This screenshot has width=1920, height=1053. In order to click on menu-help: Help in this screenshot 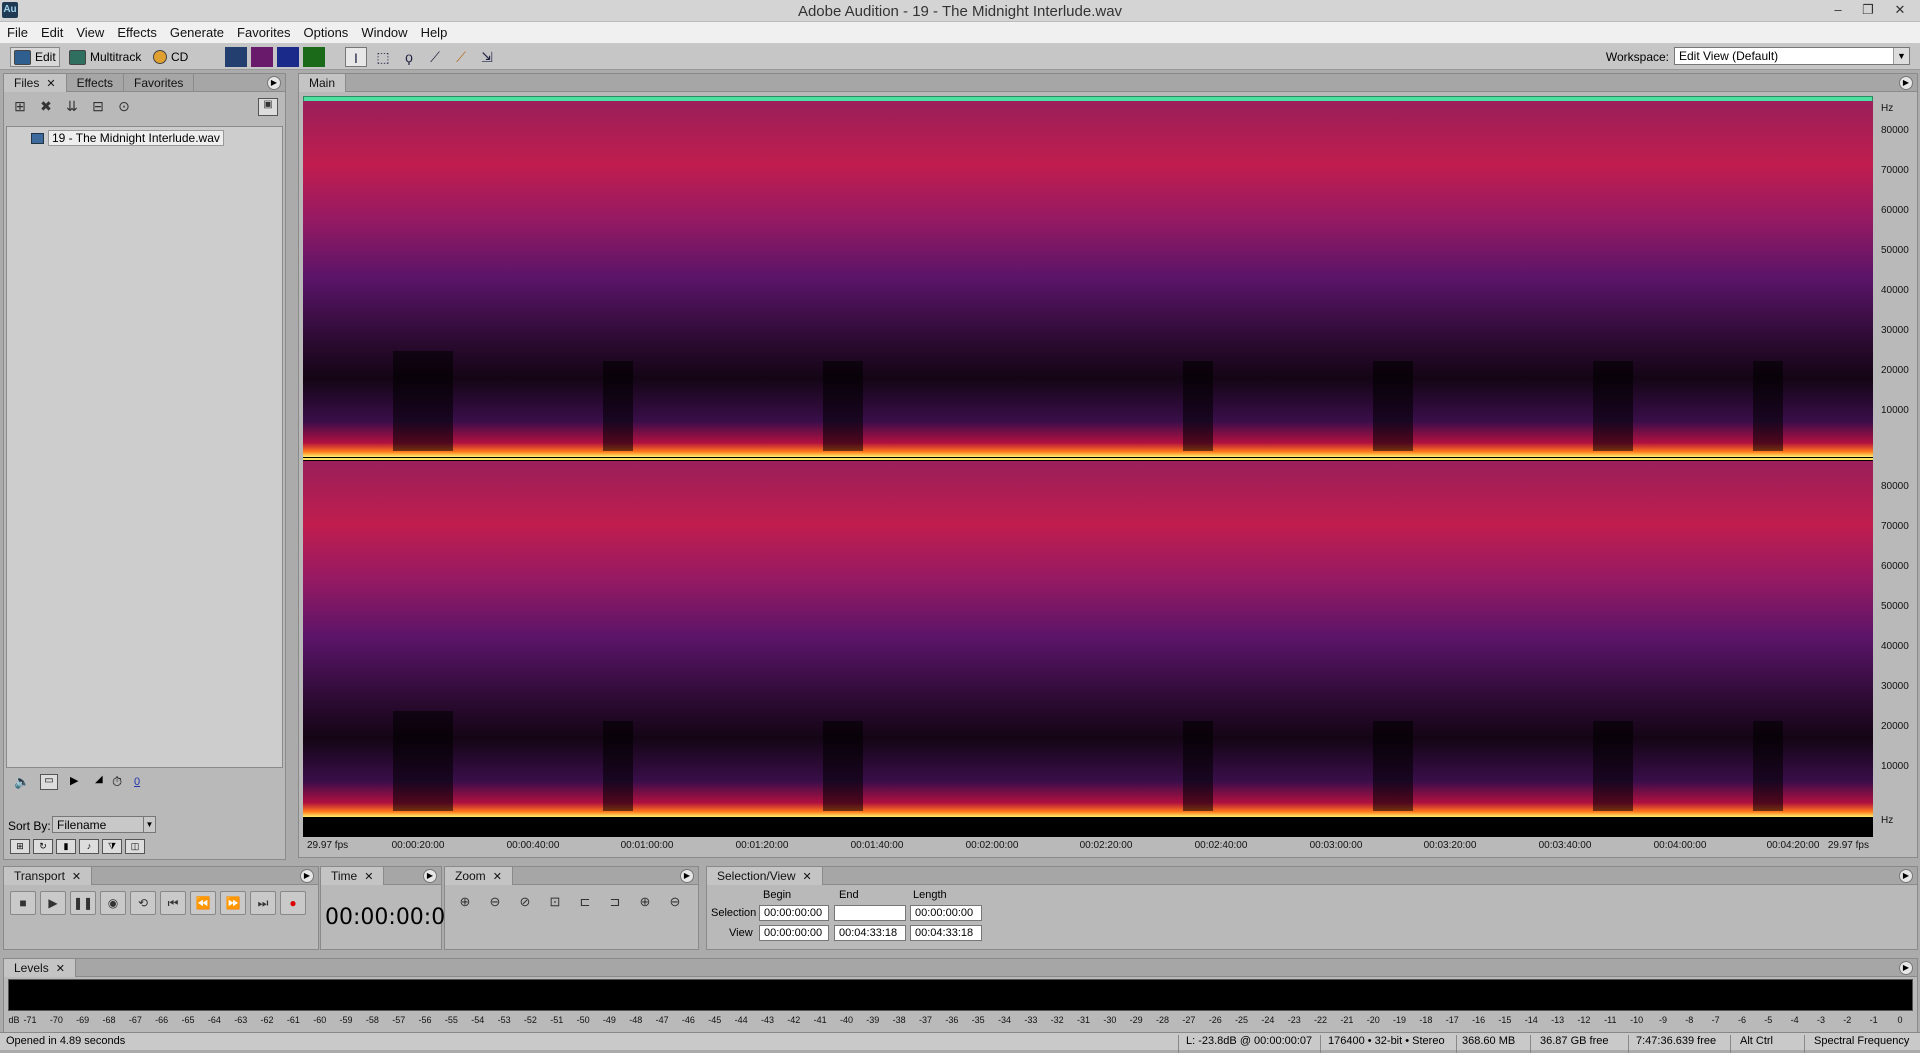, I will do `click(434, 31)`.